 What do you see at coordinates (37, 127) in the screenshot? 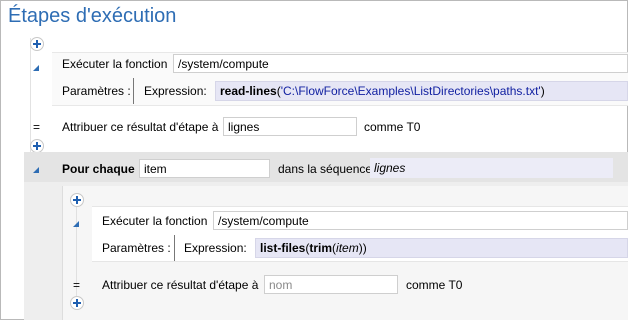
I see `assign1-equals: =` at bounding box center [37, 127].